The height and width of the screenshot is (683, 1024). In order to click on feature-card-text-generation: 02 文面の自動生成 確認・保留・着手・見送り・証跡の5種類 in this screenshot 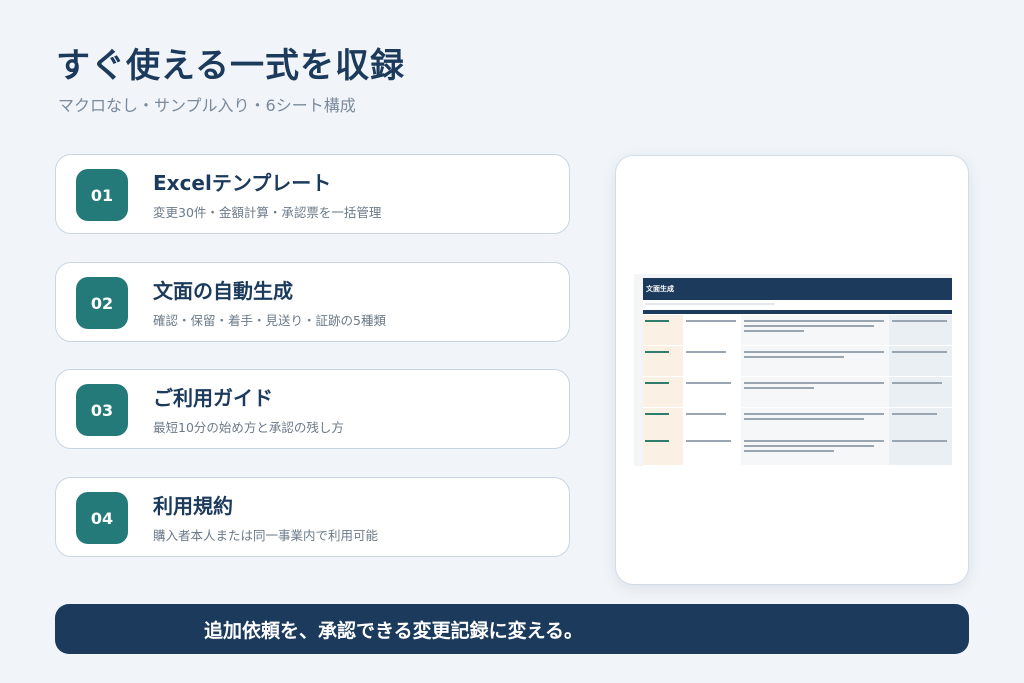, I will do `click(312, 302)`.